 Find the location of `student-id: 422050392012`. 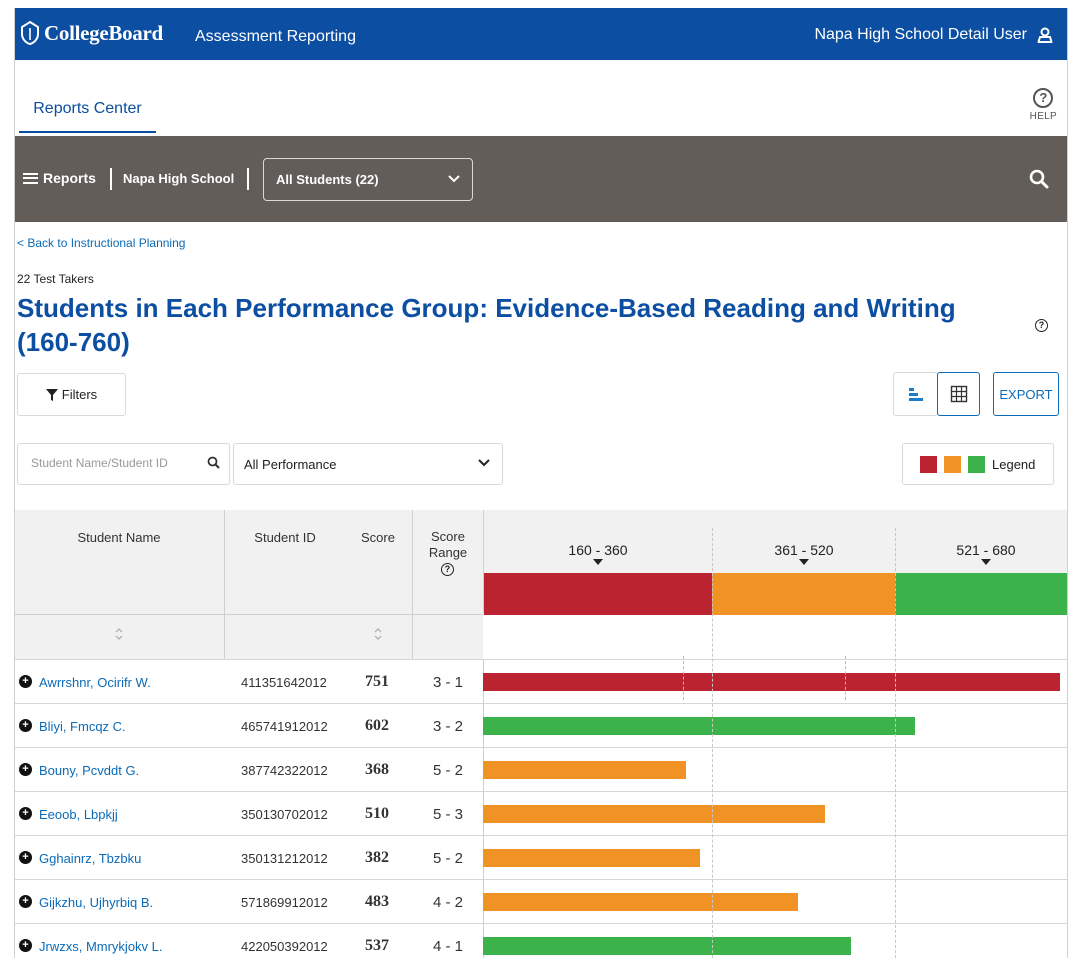

student-id: 422050392012 is located at coordinates (284, 946).